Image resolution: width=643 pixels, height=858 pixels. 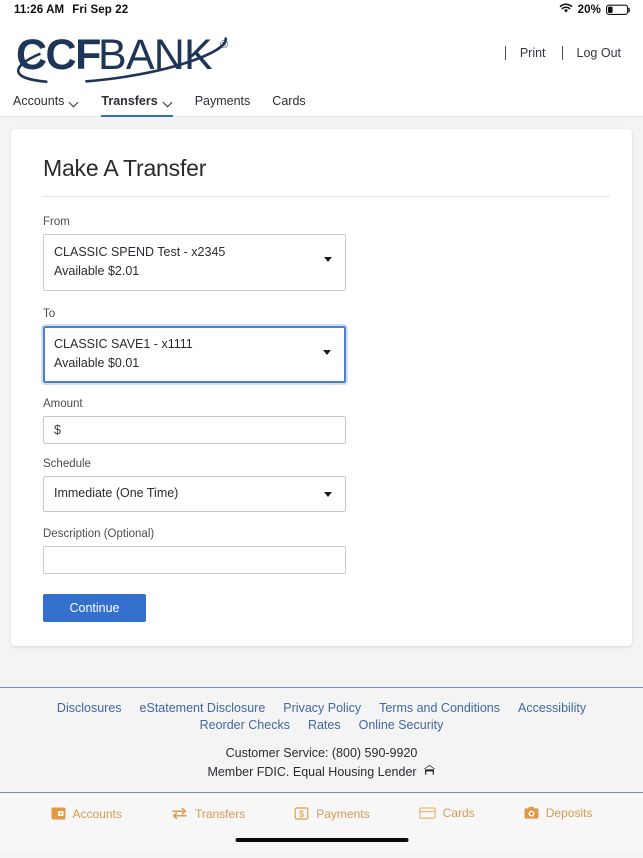 What do you see at coordinates (429, 772) in the screenshot?
I see `equal-housing-lender-icon` at bounding box center [429, 772].